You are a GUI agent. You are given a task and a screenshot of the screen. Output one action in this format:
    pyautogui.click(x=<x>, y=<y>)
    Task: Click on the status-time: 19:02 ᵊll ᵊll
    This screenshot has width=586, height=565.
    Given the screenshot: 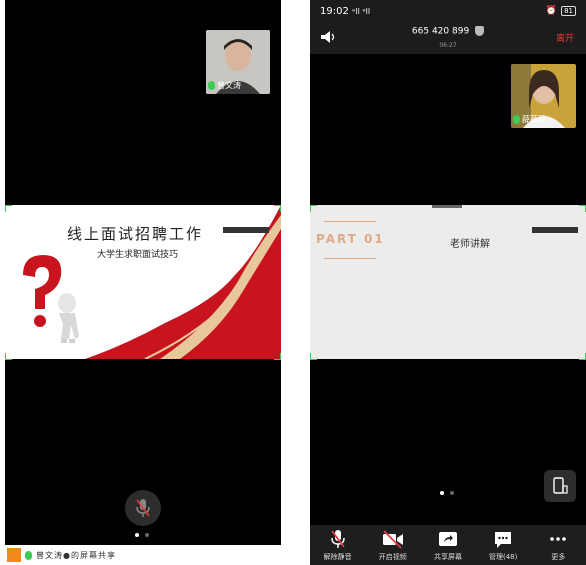 What is the action you would take?
    pyautogui.click(x=345, y=11)
    